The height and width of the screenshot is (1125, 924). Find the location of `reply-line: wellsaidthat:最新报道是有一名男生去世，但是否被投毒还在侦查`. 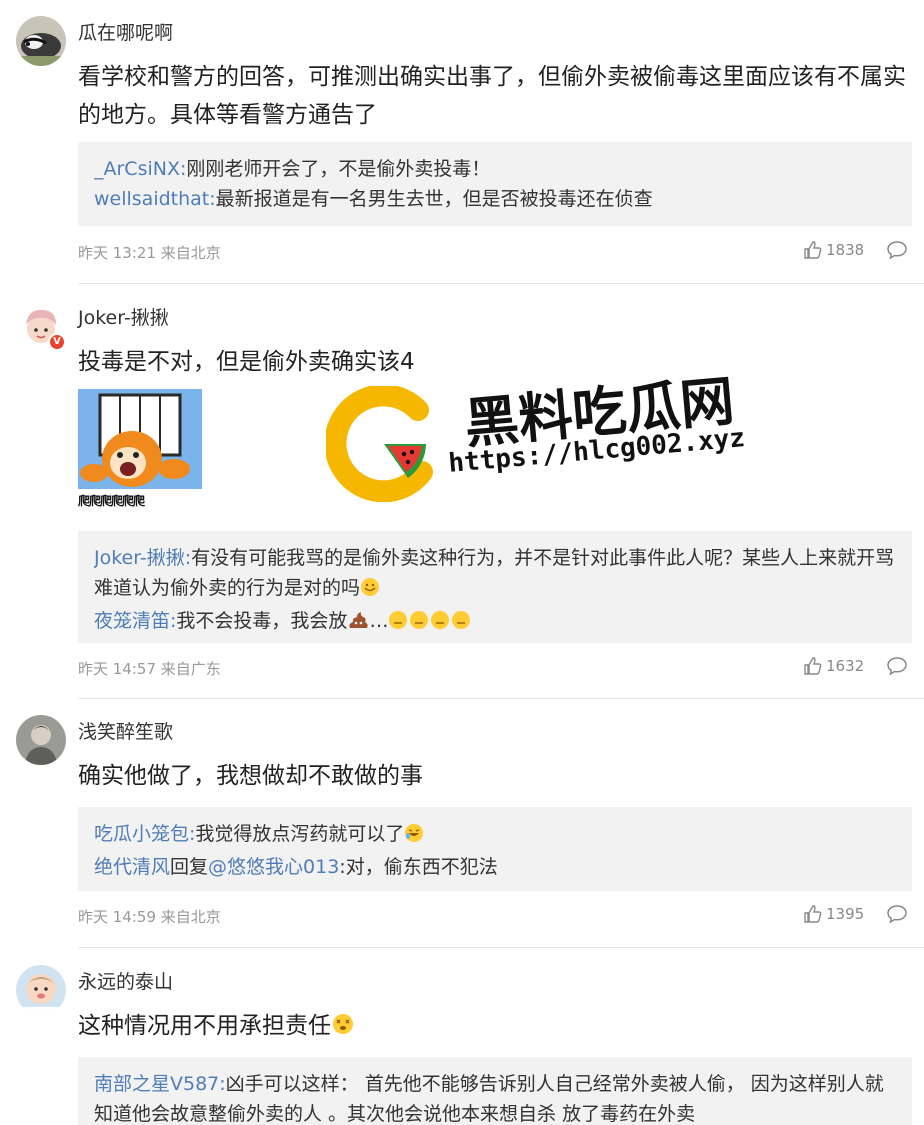

reply-line: wellsaidthat:最新报道是有一名男生去世，但是否被投毒还在侦查 is located at coordinates (373, 199).